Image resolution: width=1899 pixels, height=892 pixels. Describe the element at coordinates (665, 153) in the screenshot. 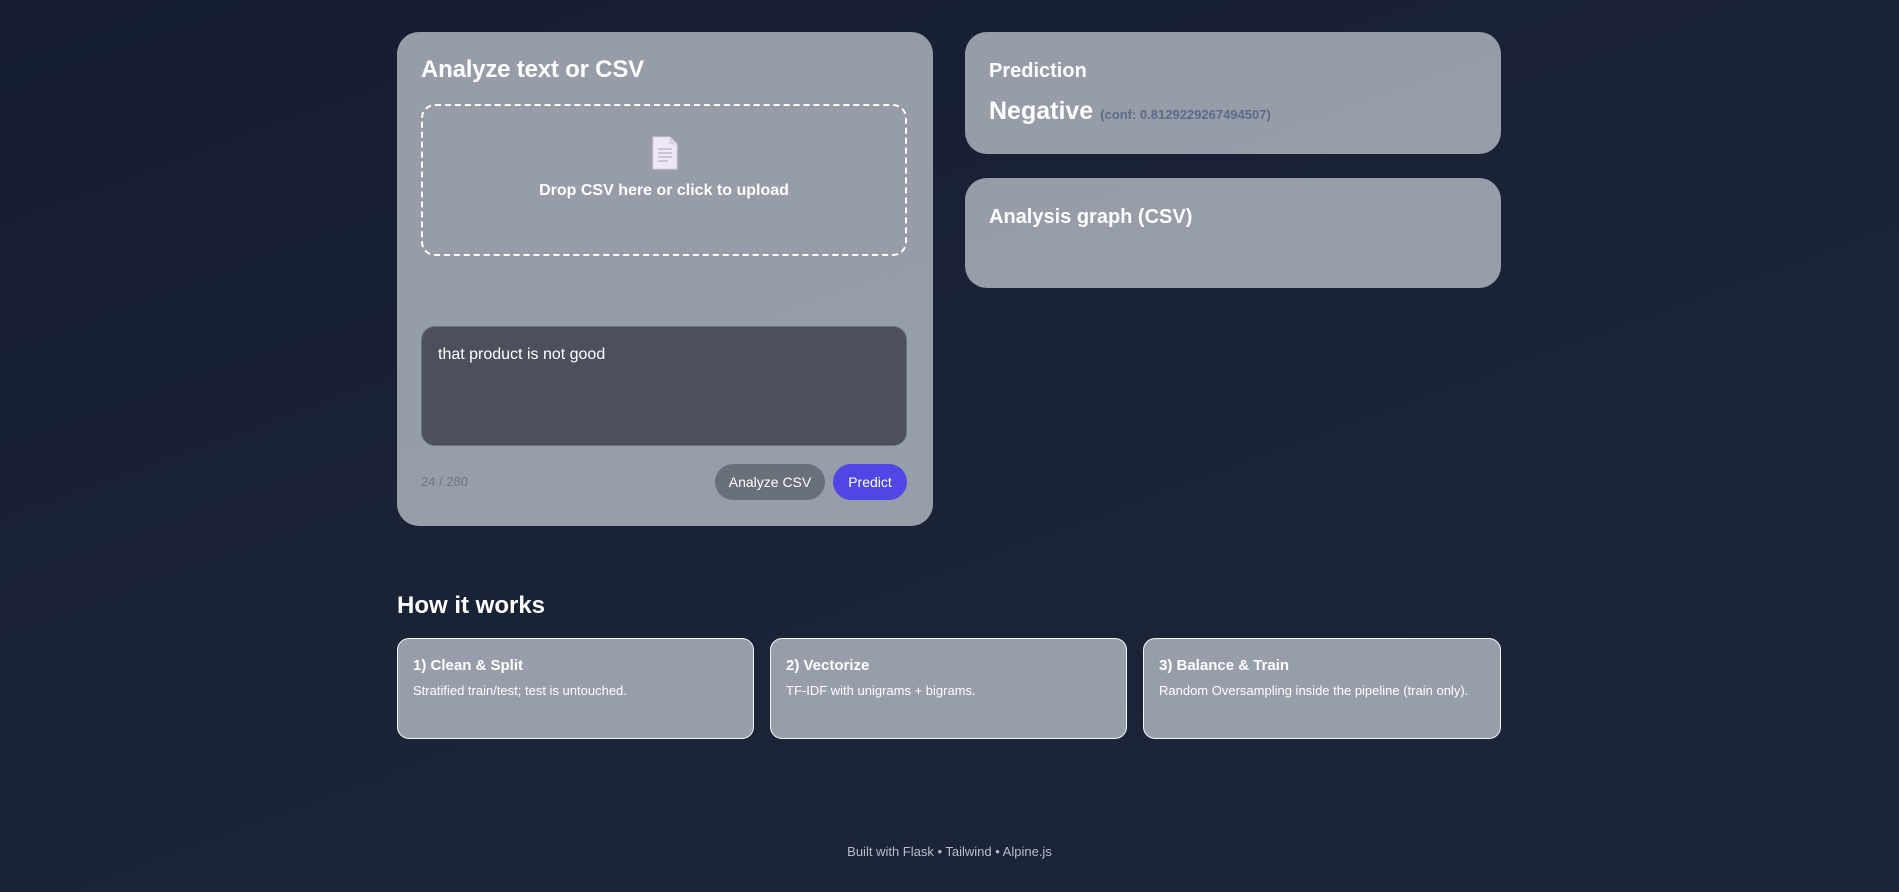

I see `document-icon` at that location.